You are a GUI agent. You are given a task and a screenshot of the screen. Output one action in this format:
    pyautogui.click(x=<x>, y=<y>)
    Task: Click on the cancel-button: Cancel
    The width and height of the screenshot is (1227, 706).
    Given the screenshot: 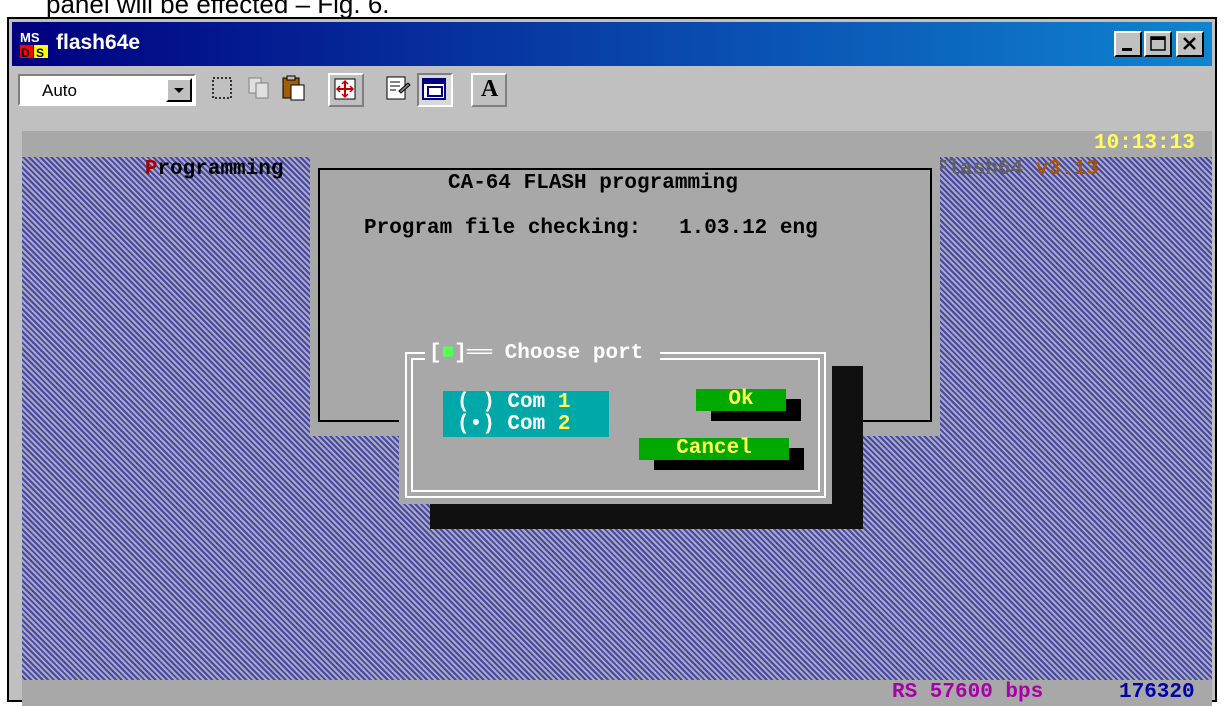 What is the action you would take?
    pyautogui.click(x=714, y=449)
    